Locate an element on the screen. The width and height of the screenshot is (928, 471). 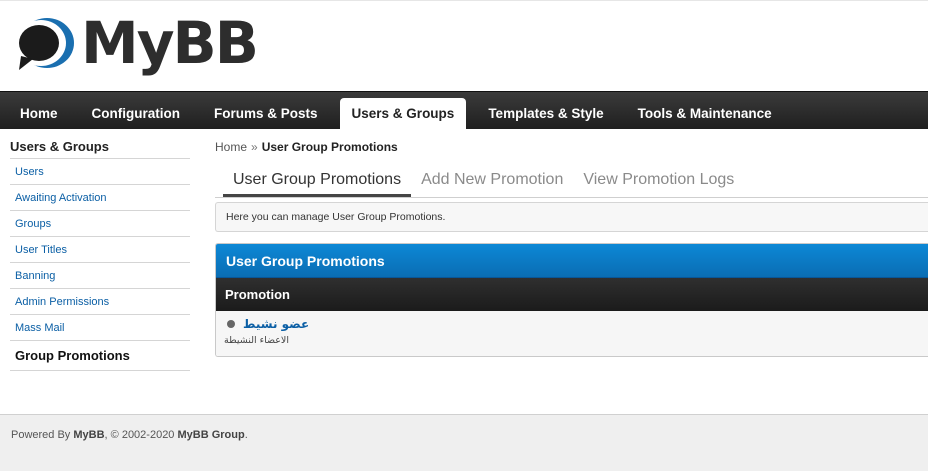
breadcrumb-current: User Group Promotions is located at coordinates (329, 147).